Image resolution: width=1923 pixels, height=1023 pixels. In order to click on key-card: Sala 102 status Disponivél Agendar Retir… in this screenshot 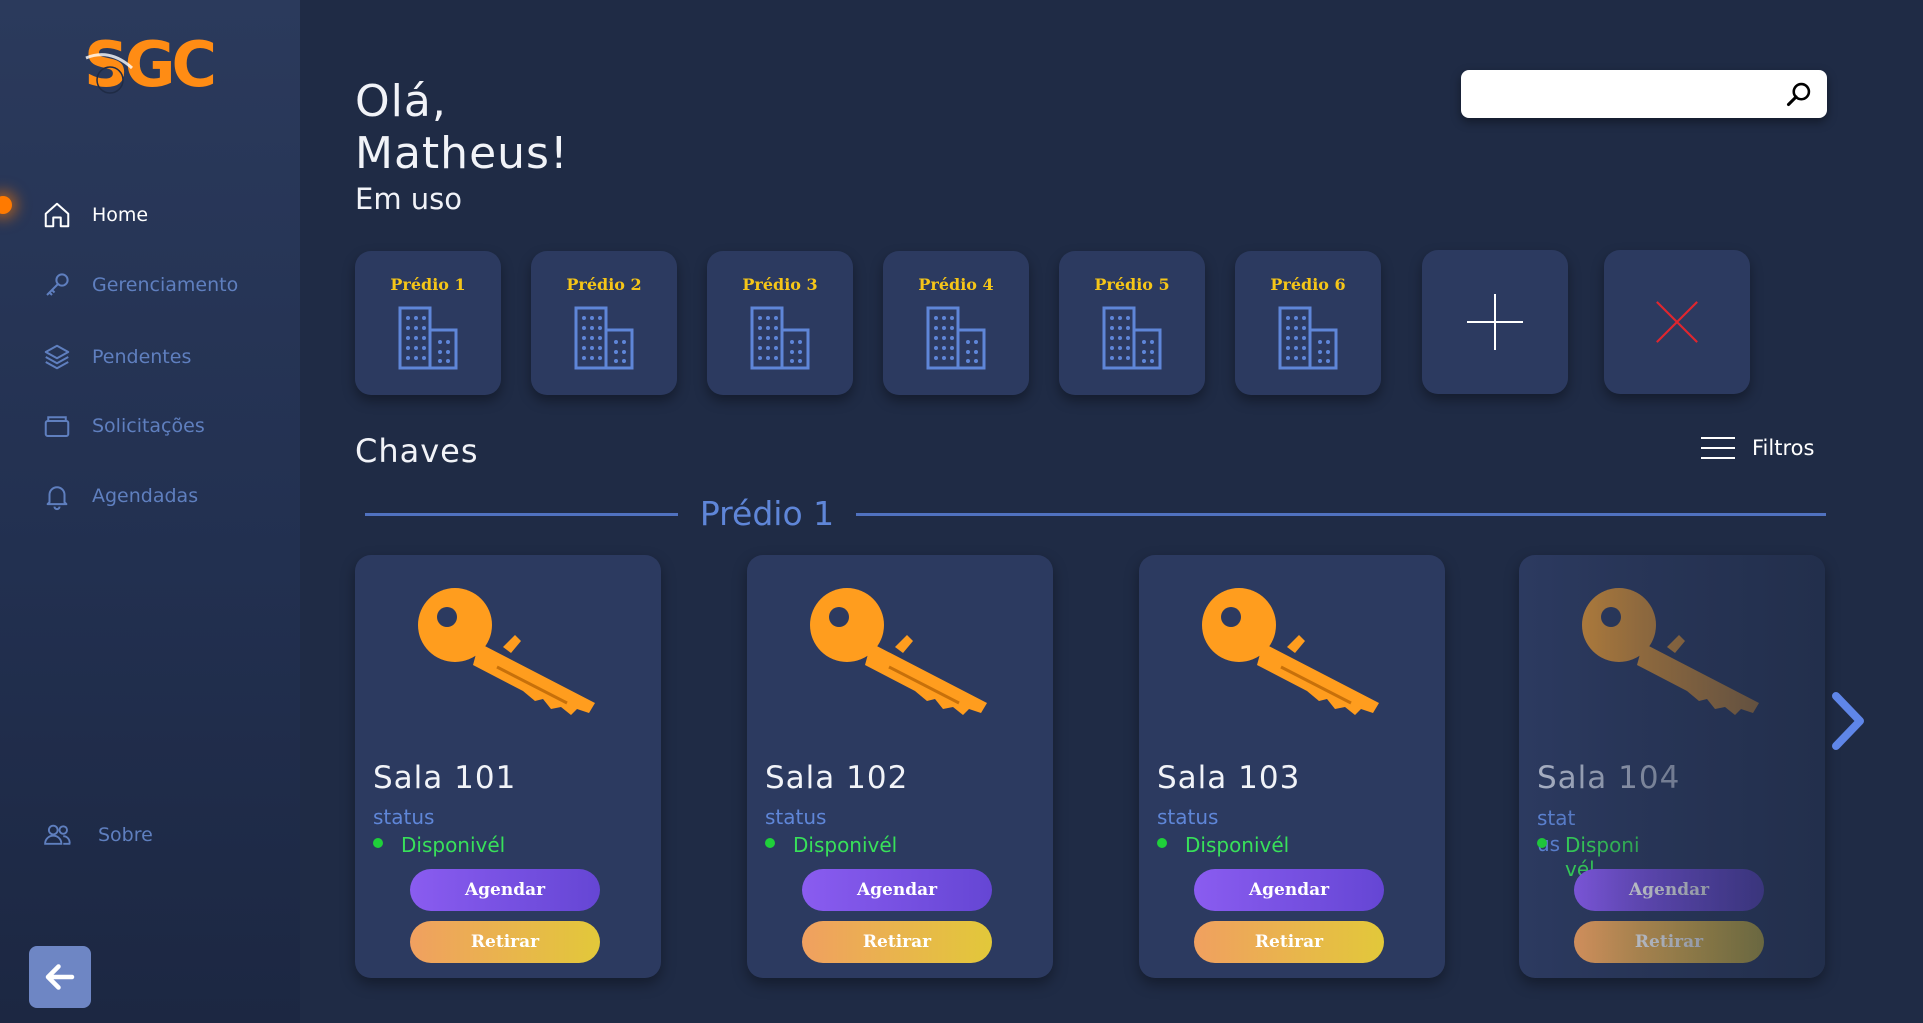, I will do `click(900, 766)`.